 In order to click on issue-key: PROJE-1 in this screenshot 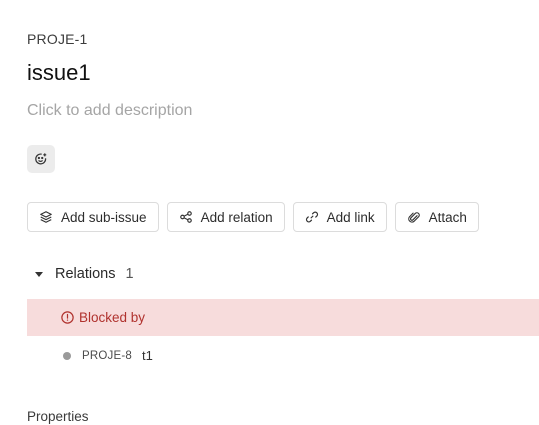, I will do `click(57, 39)`.